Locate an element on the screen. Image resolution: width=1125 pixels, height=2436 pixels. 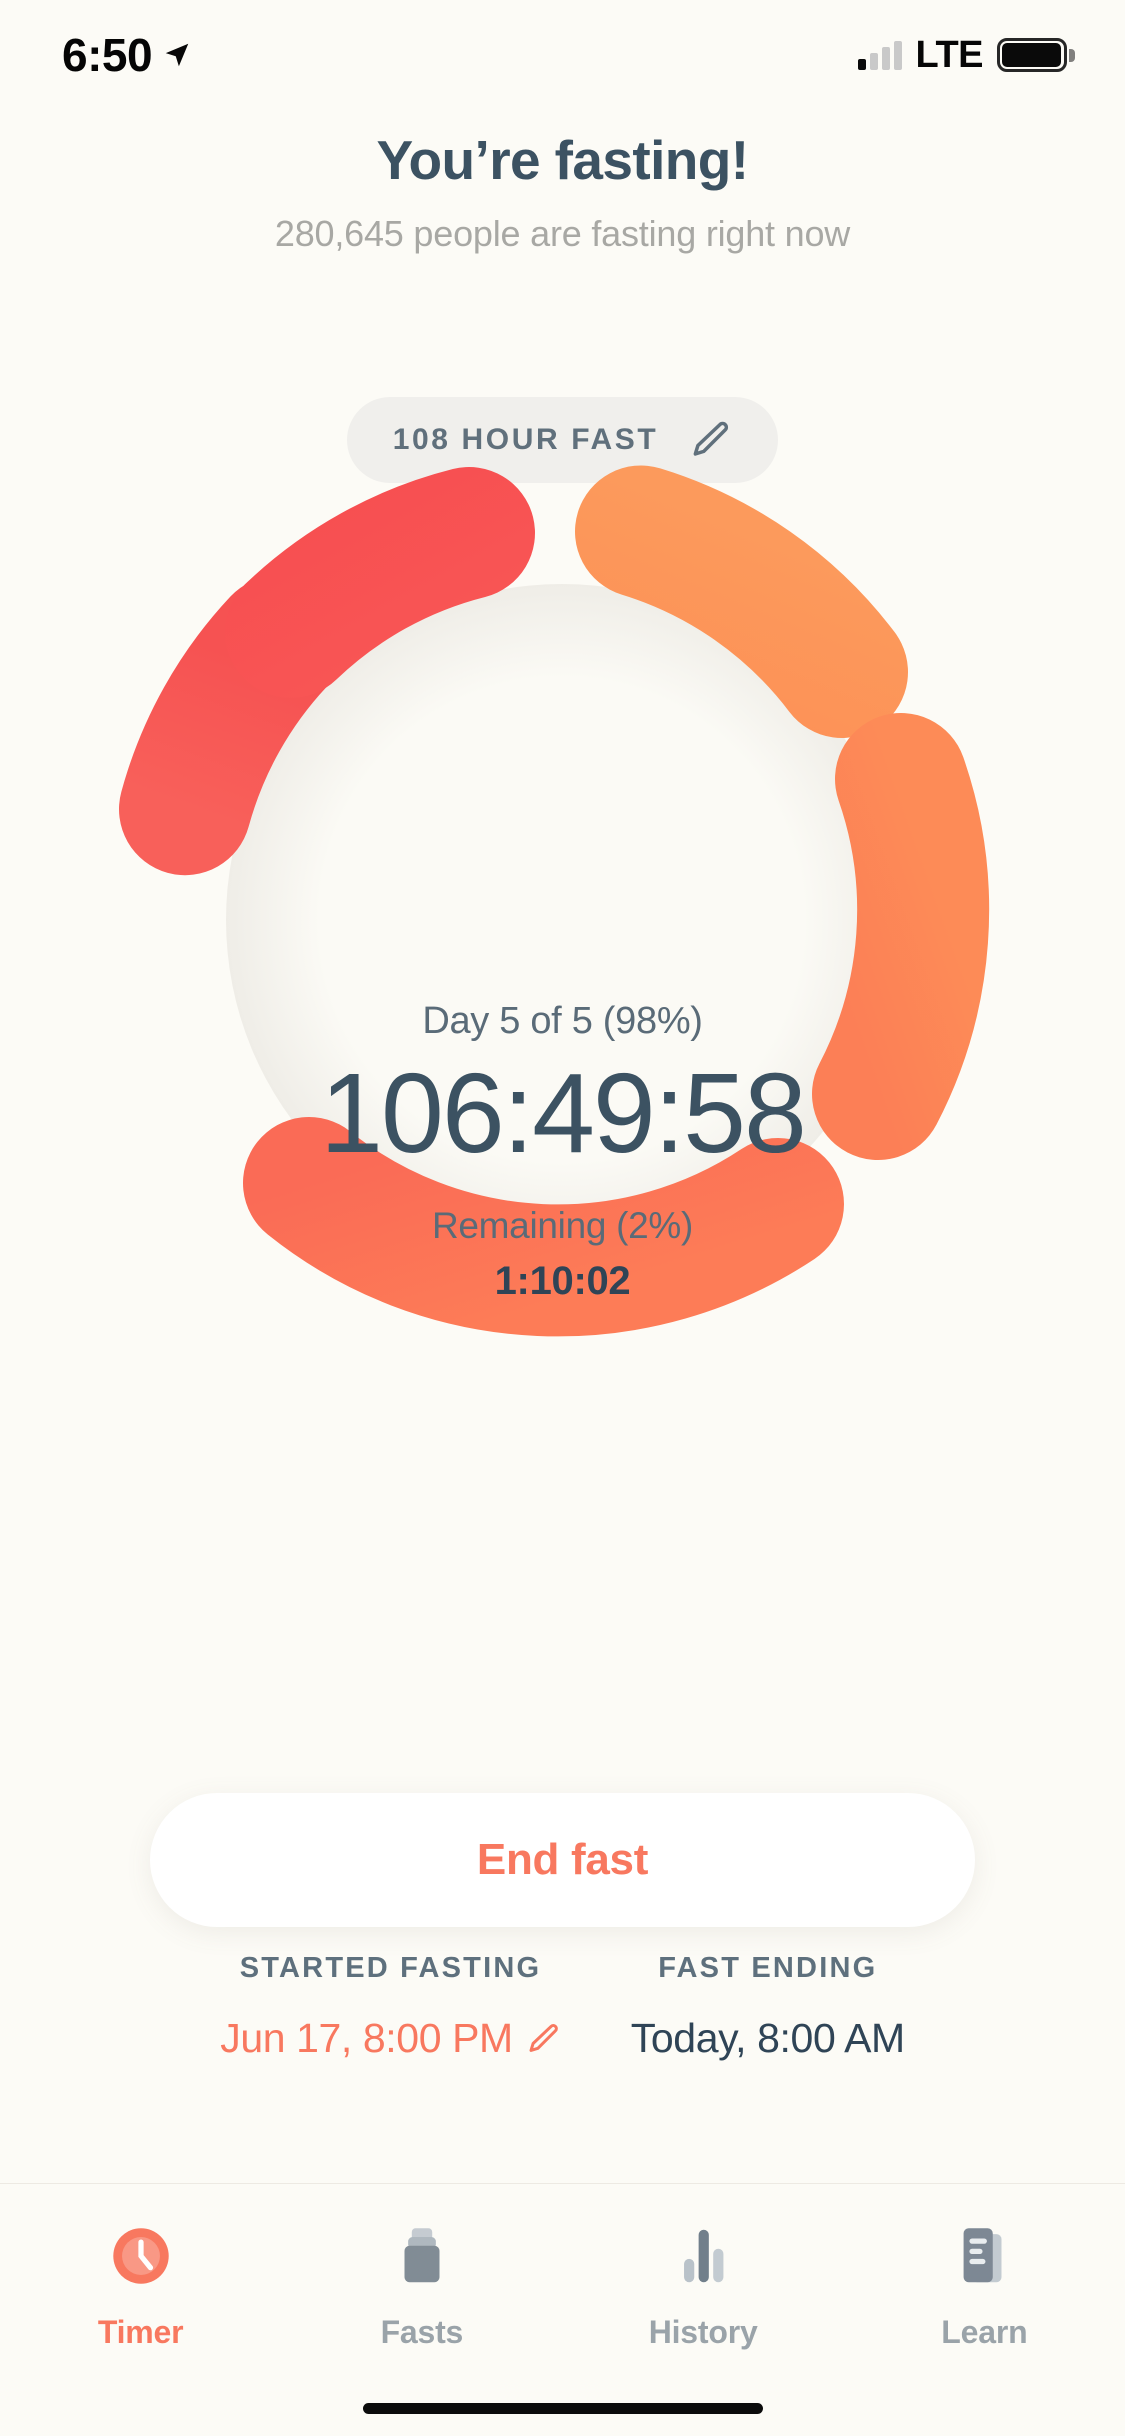
day-progress-label: Day 5 of 5 (98%) is located at coordinates (562, 1021).